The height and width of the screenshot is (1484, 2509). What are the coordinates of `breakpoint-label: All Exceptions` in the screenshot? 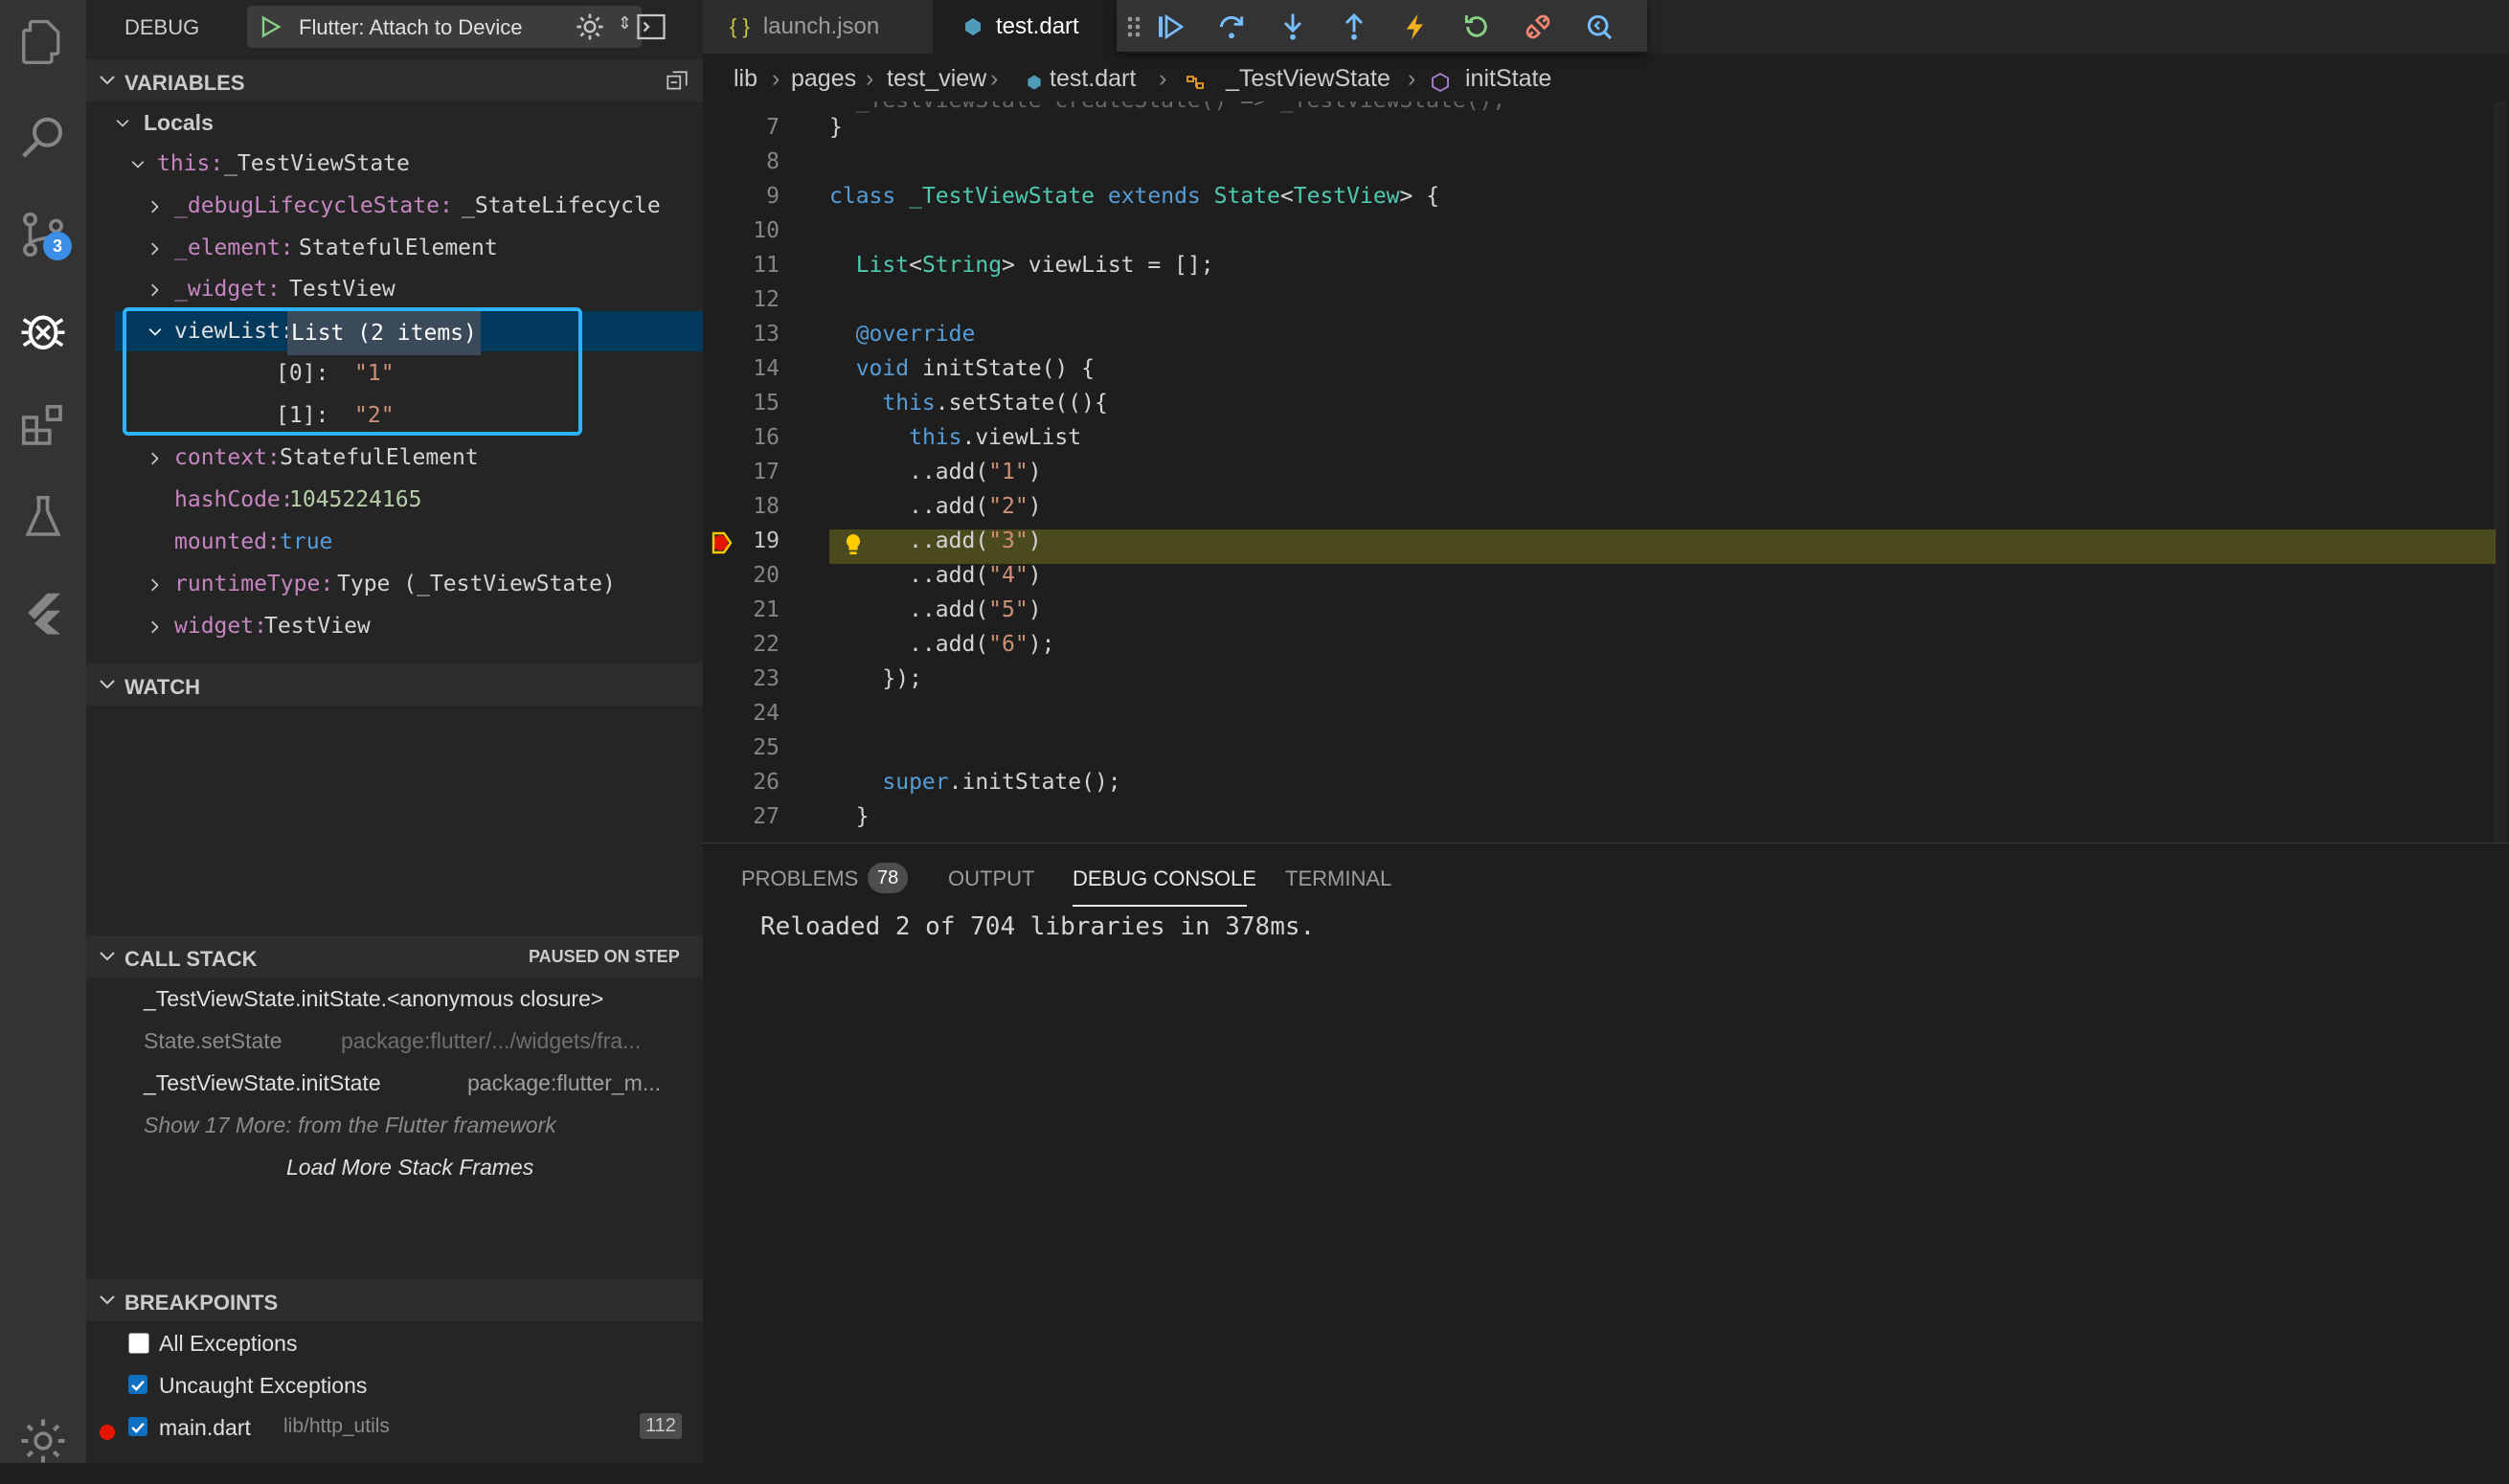 It's located at (228, 1343).